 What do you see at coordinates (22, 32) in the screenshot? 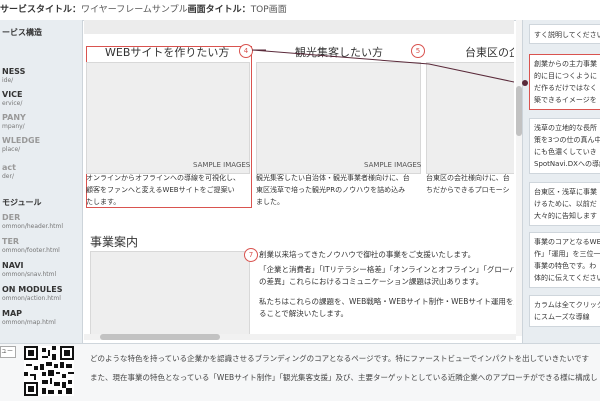
I see `sidebar-section-title: ービス構造` at bounding box center [22, 32].